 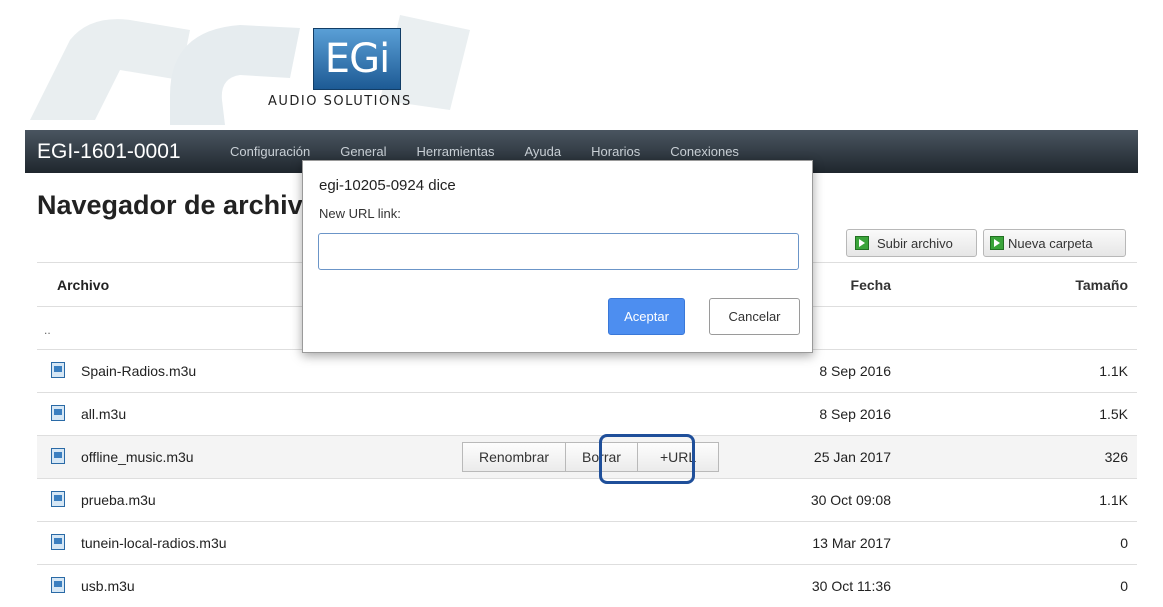 What do you see at coordinates (83, 285) in the screenshot?
I see `header-file: Archivo` at bounding box center [83, 285].